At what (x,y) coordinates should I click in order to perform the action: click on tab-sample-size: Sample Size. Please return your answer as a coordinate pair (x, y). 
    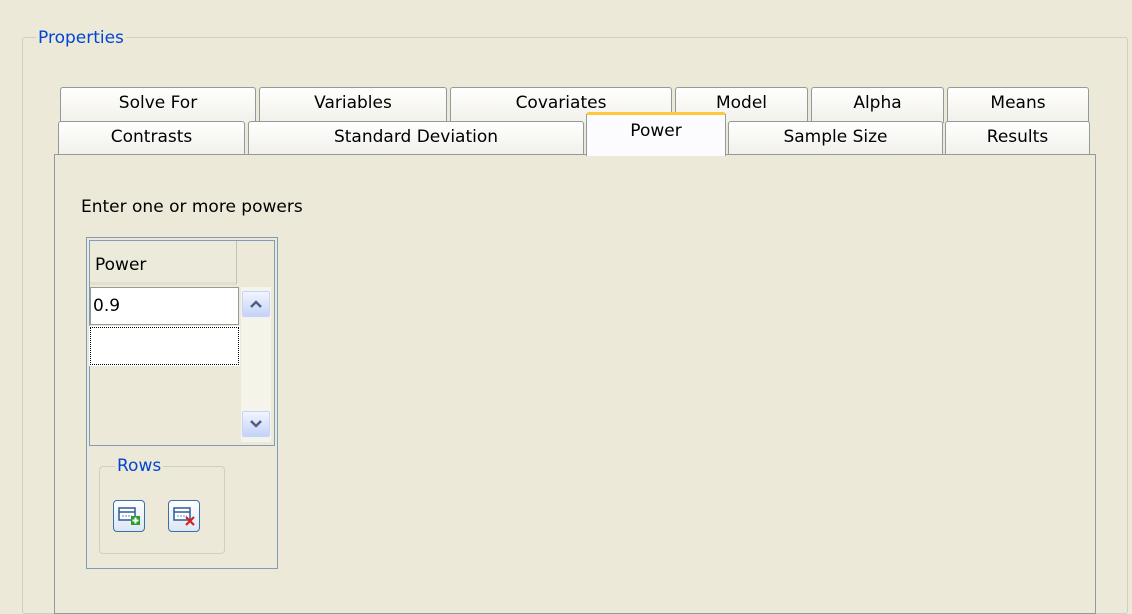
    Looking at the image, I should click on (835, 138).